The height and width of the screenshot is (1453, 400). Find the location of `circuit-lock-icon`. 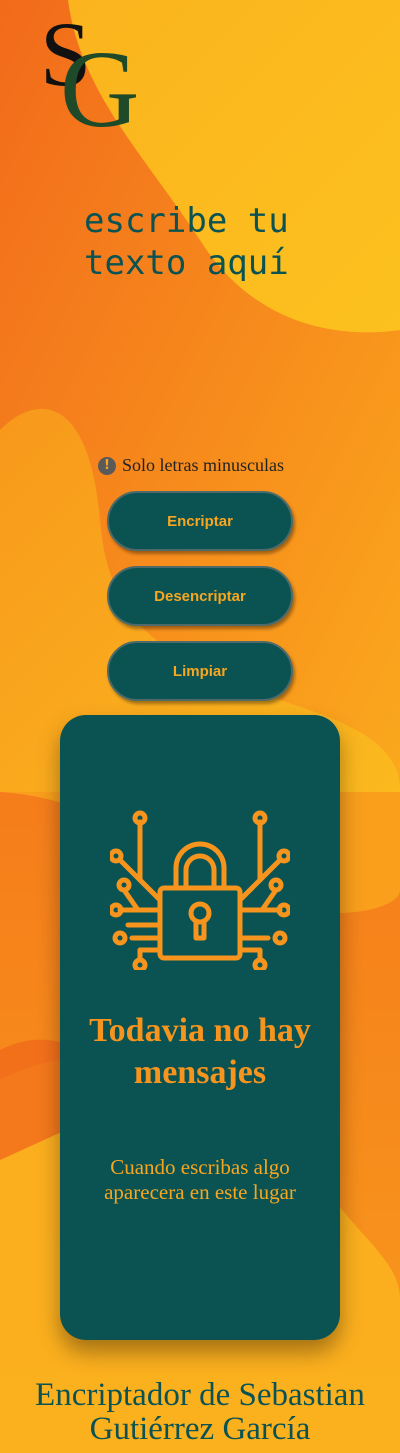

circuit-lock-icon is located at coordinates (200, 890).